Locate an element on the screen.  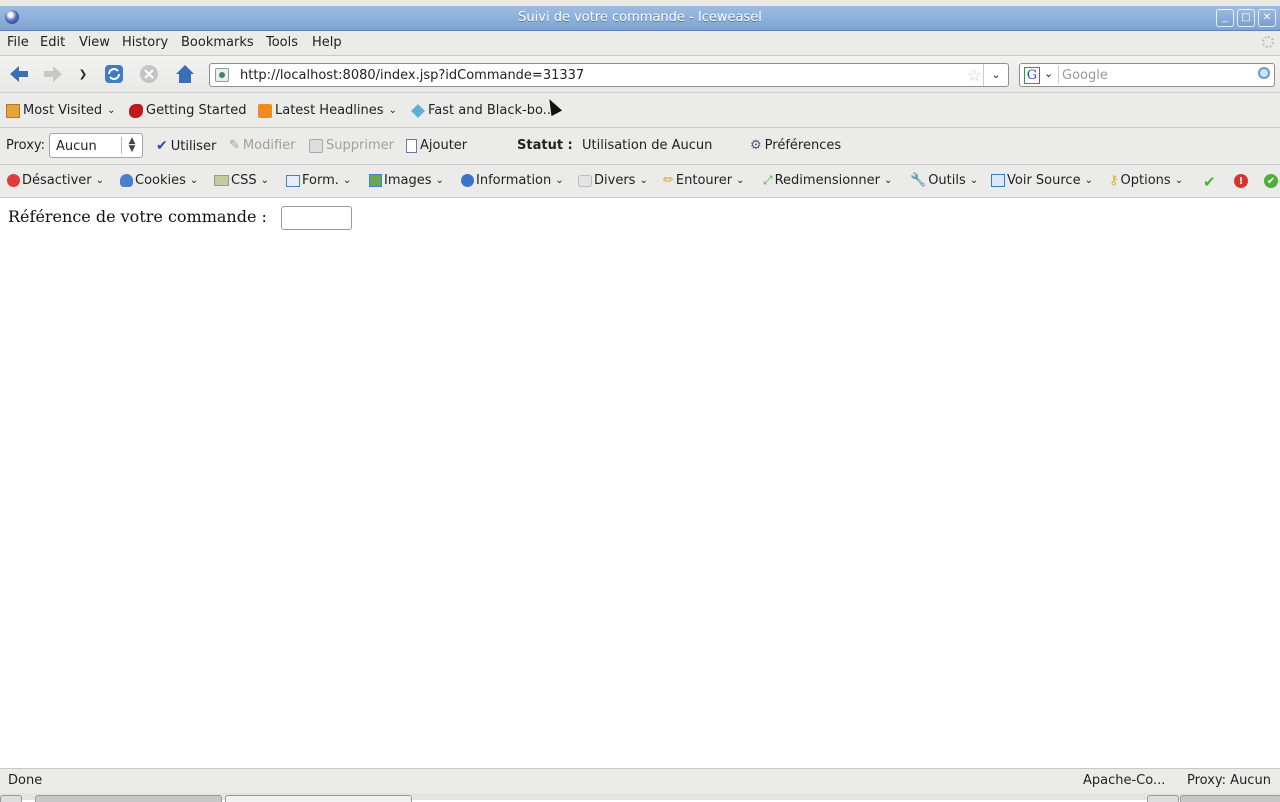
add-proxy-button: Ajouter is located at coordinates (436, 145).